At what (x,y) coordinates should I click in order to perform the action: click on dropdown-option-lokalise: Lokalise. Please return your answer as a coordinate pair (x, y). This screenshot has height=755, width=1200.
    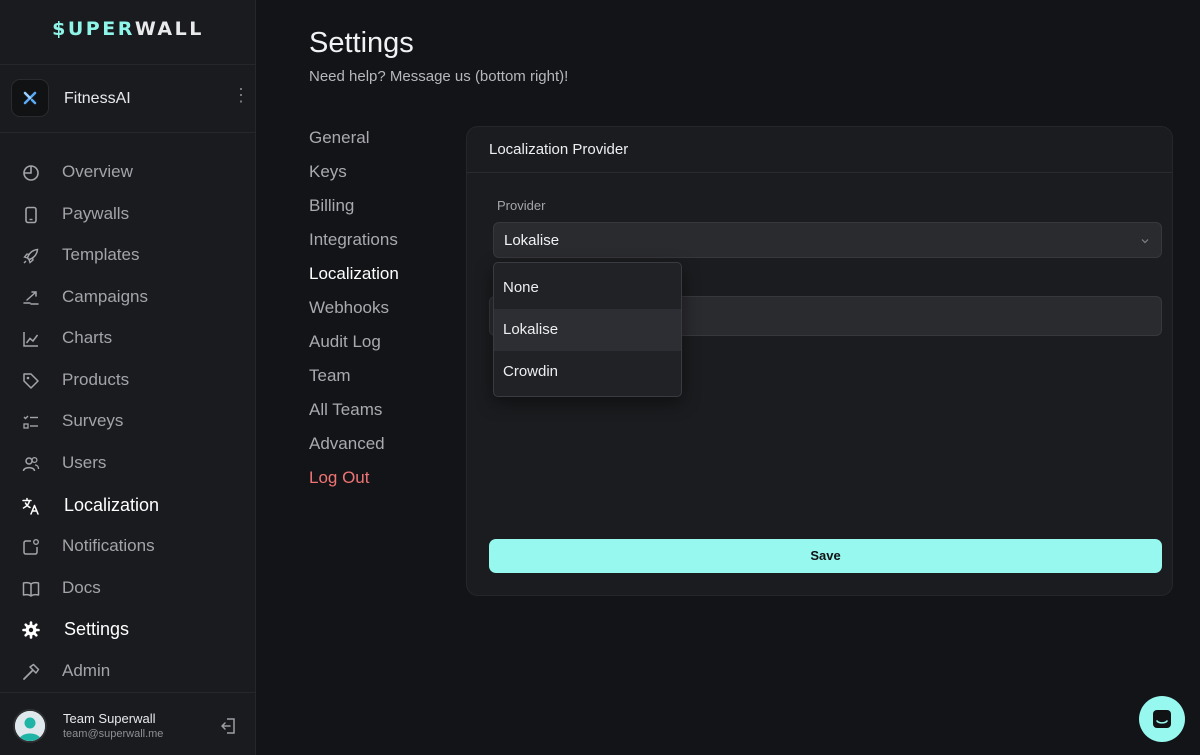
    Looking at the image, I should click on (587, 330).